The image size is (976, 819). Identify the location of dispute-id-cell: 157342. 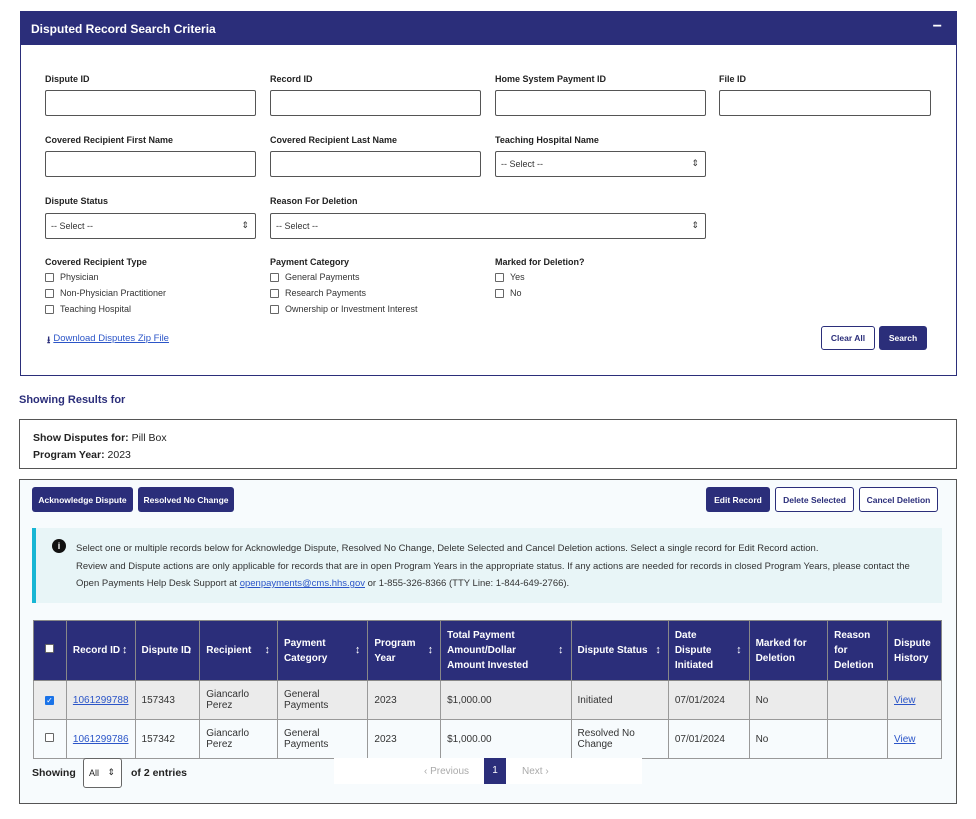
(167, 739).